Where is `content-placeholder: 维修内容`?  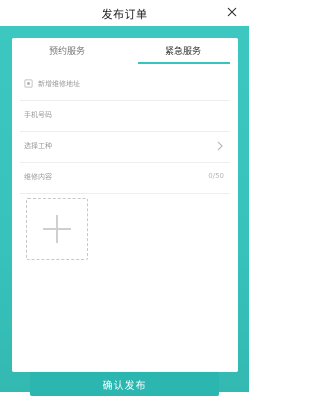
content-placeholder: 维修内容 is located at coordinates (38, 177).